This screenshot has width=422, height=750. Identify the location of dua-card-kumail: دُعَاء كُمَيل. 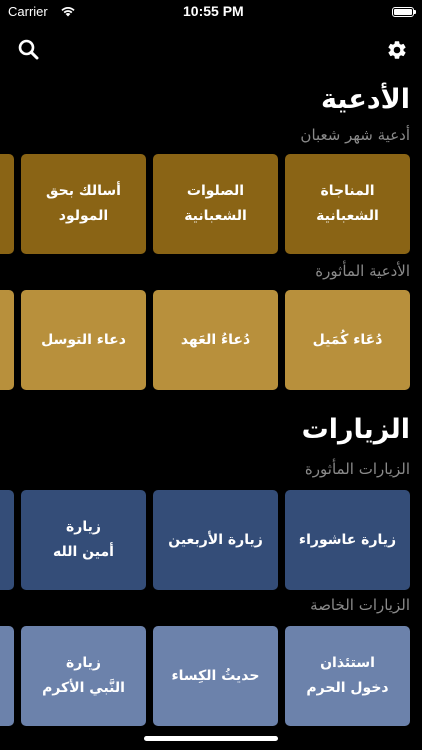
(347, 340).